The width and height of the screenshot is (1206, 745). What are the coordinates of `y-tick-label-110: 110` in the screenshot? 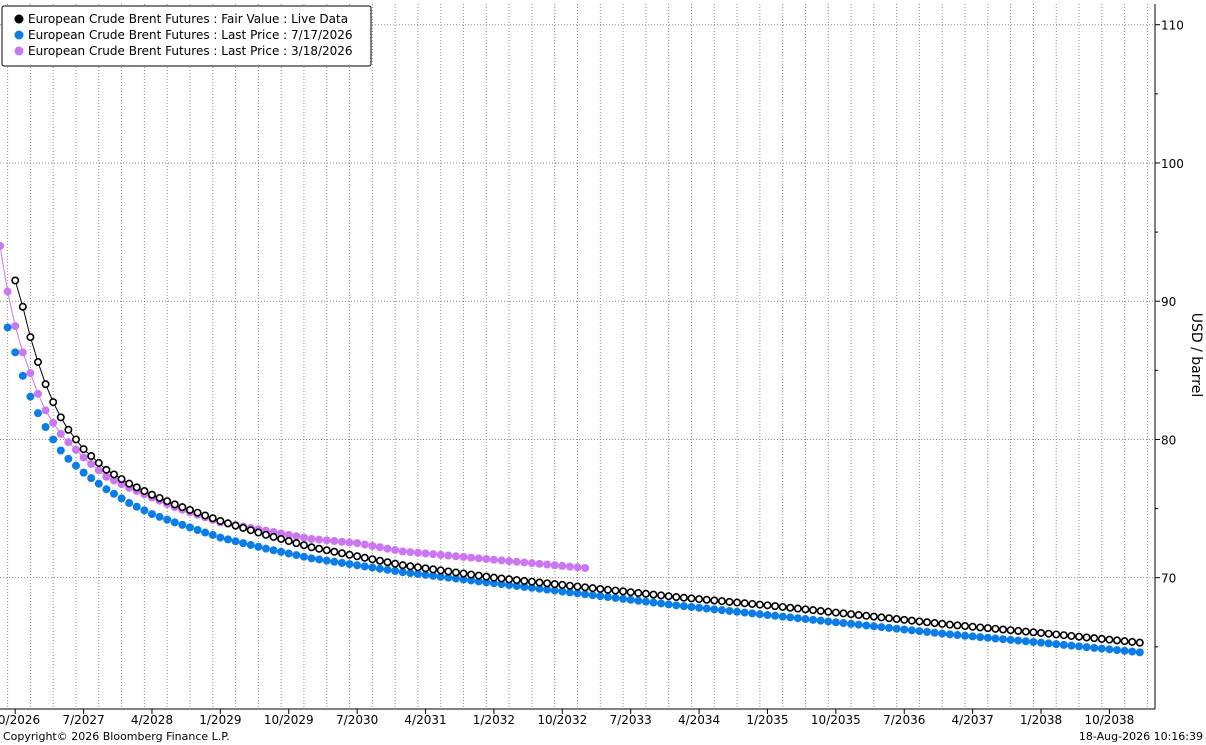 It's located at (1172, 26).